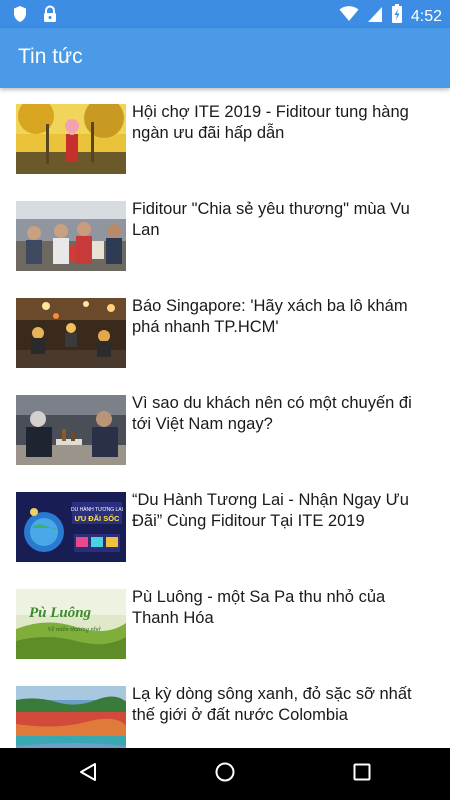 The image size is (450, 800). Describe the element at coordinates (74, 629) in the screenshot. I see `puluong-subtitle: Về miền thương nhớ` at that location.